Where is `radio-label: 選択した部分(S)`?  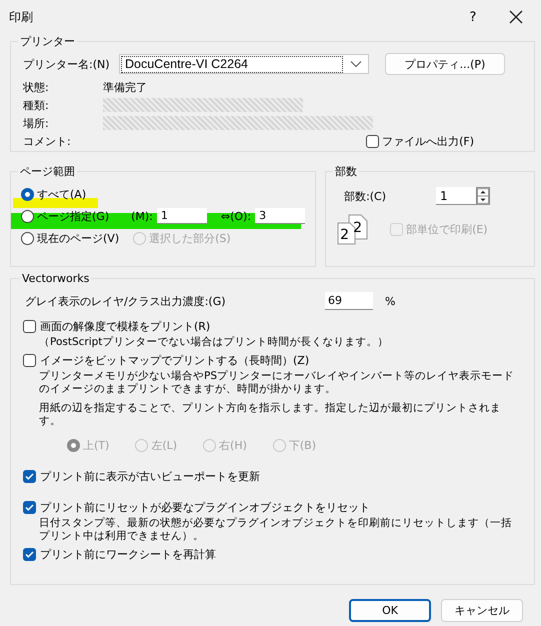
radio-label: 選択した部分(S) is located at coordinates (190, 238).